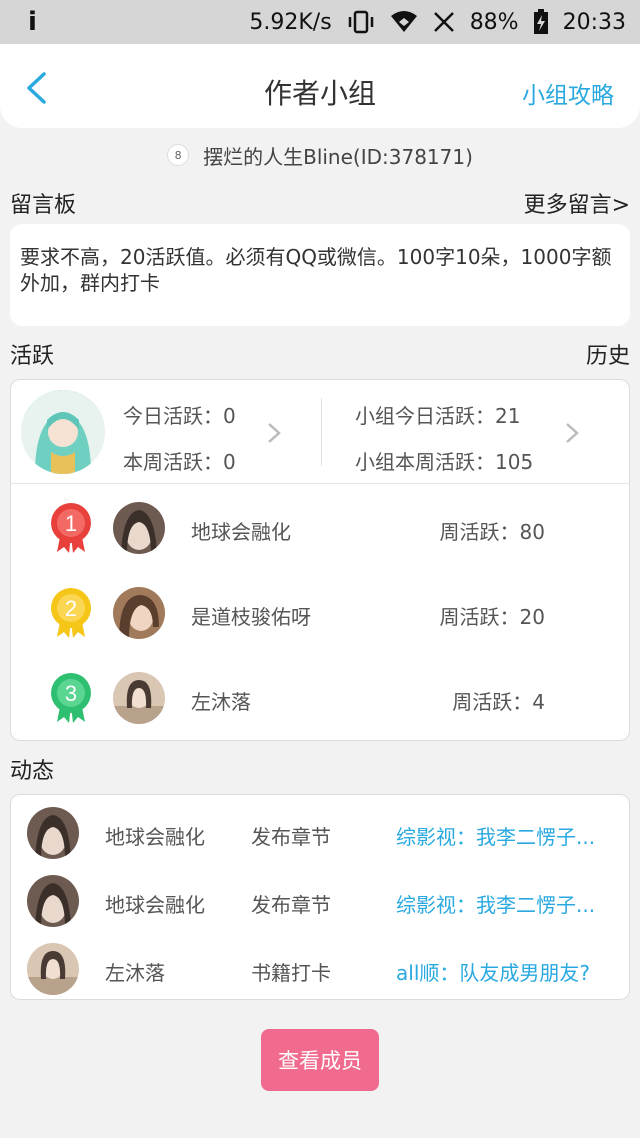 The height and width of the screenshot is (1138, 640). What do you see at coordinates (320, 698) in the screenshot?
I see `rank-row: 3 左沐落 周活跃：4` at bounding box center [320, 698].